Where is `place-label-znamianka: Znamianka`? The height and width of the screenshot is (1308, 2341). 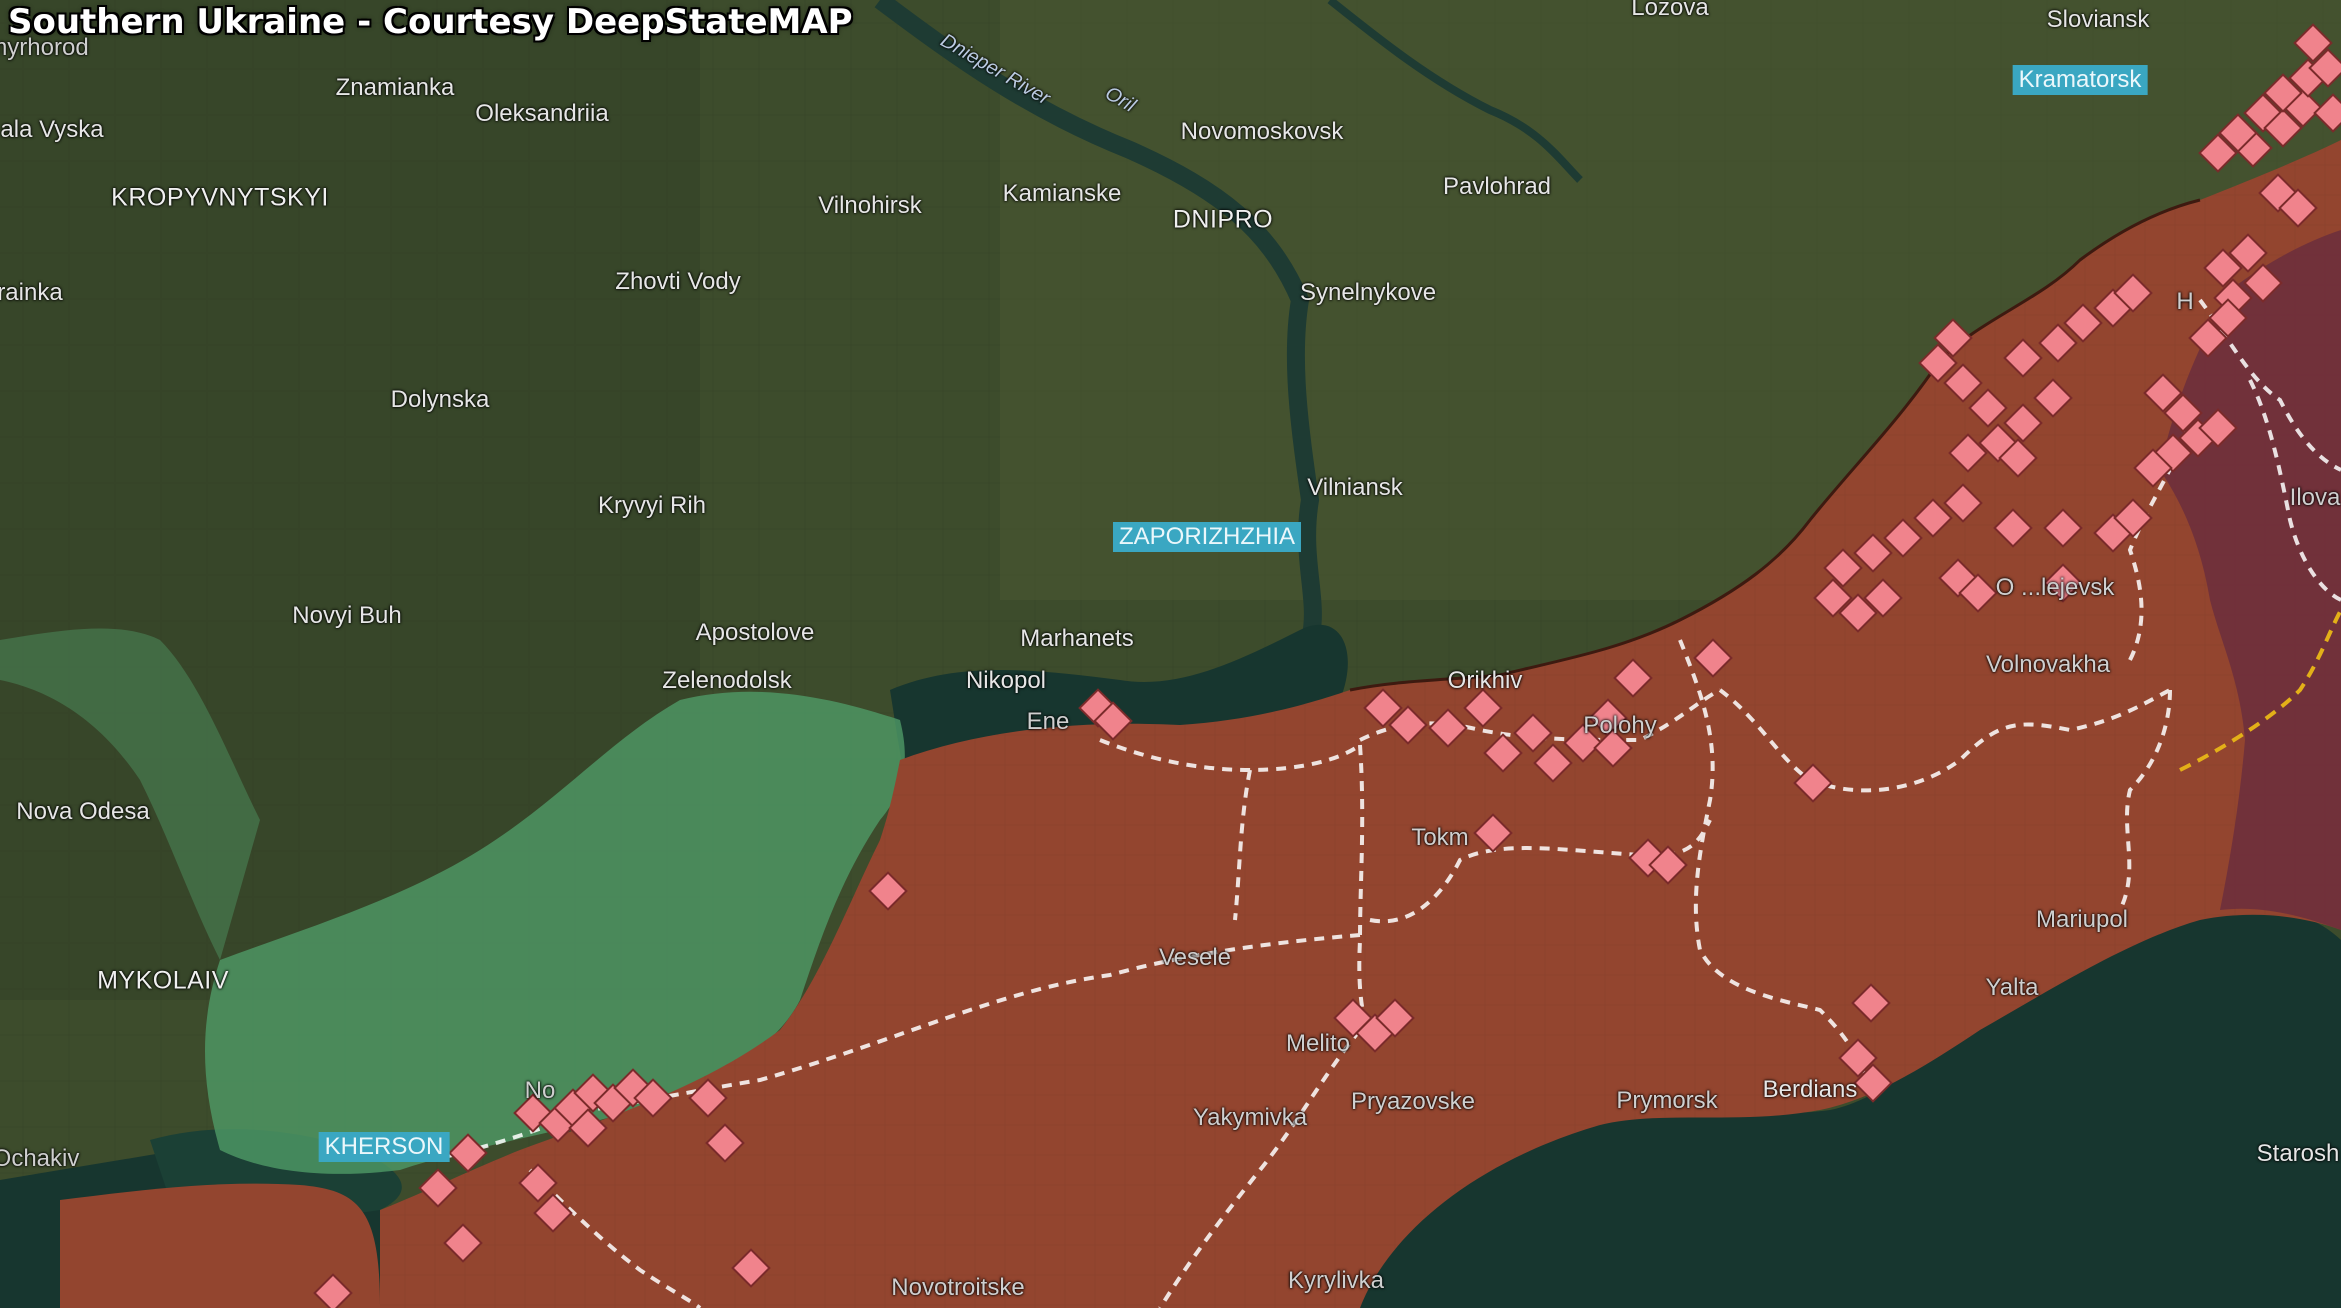
place-label-znamianka: Znamianka is located at coordinates (395, 87).